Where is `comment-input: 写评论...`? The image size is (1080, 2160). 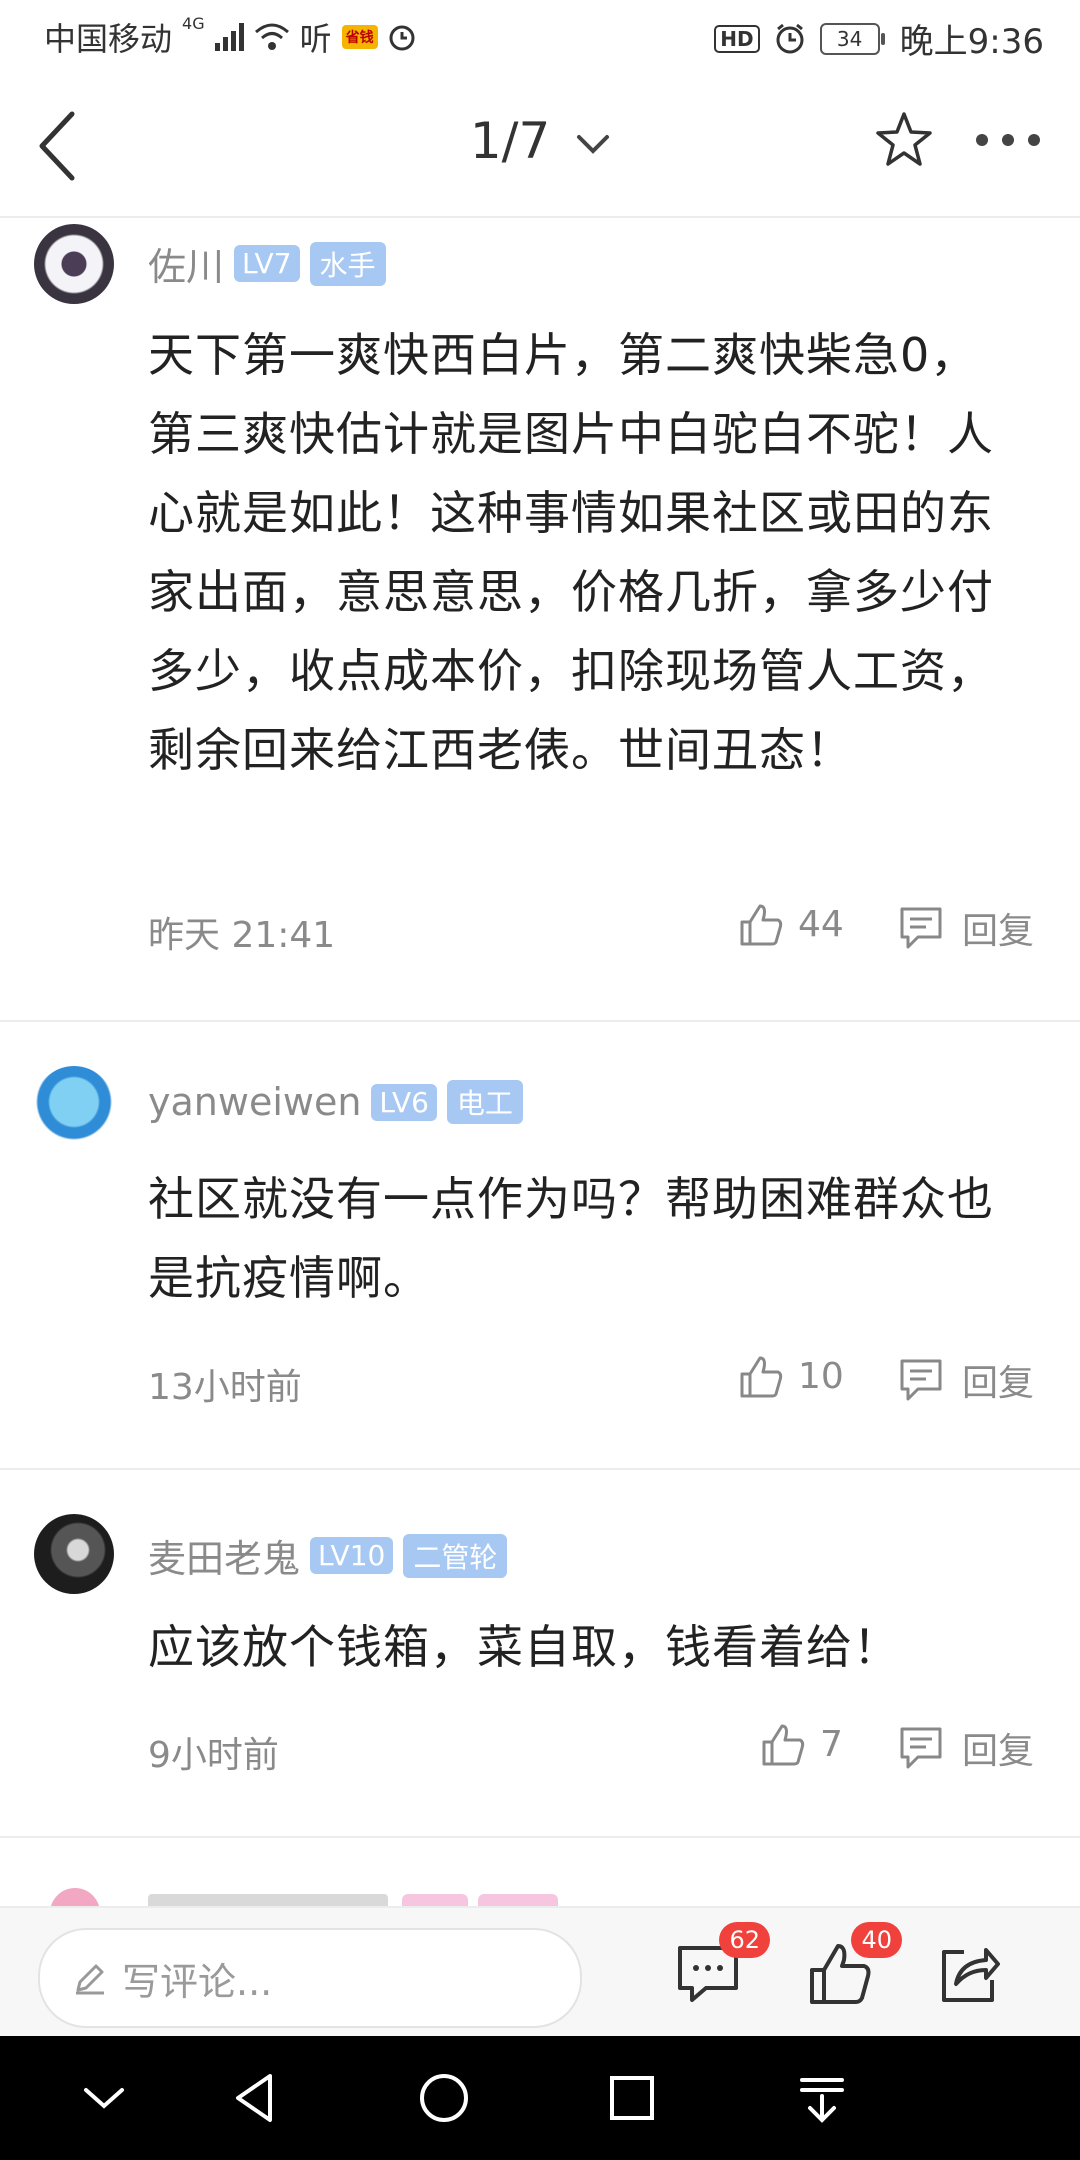 comment-input: 写评论... is located at coordinates (310, 1978).